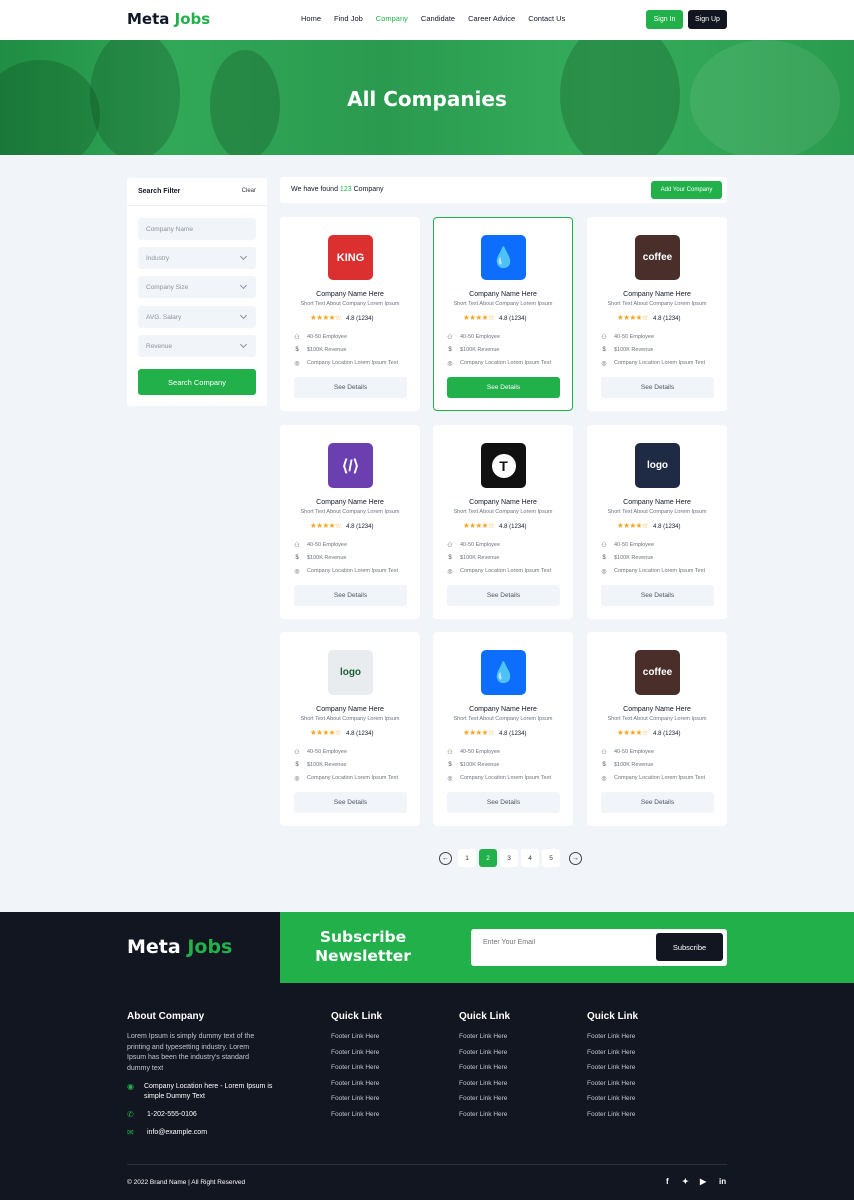  Describe the element at coordinates (491, 18) in the screenshot. I see `nav-career-advice: Career Advice` at that location.